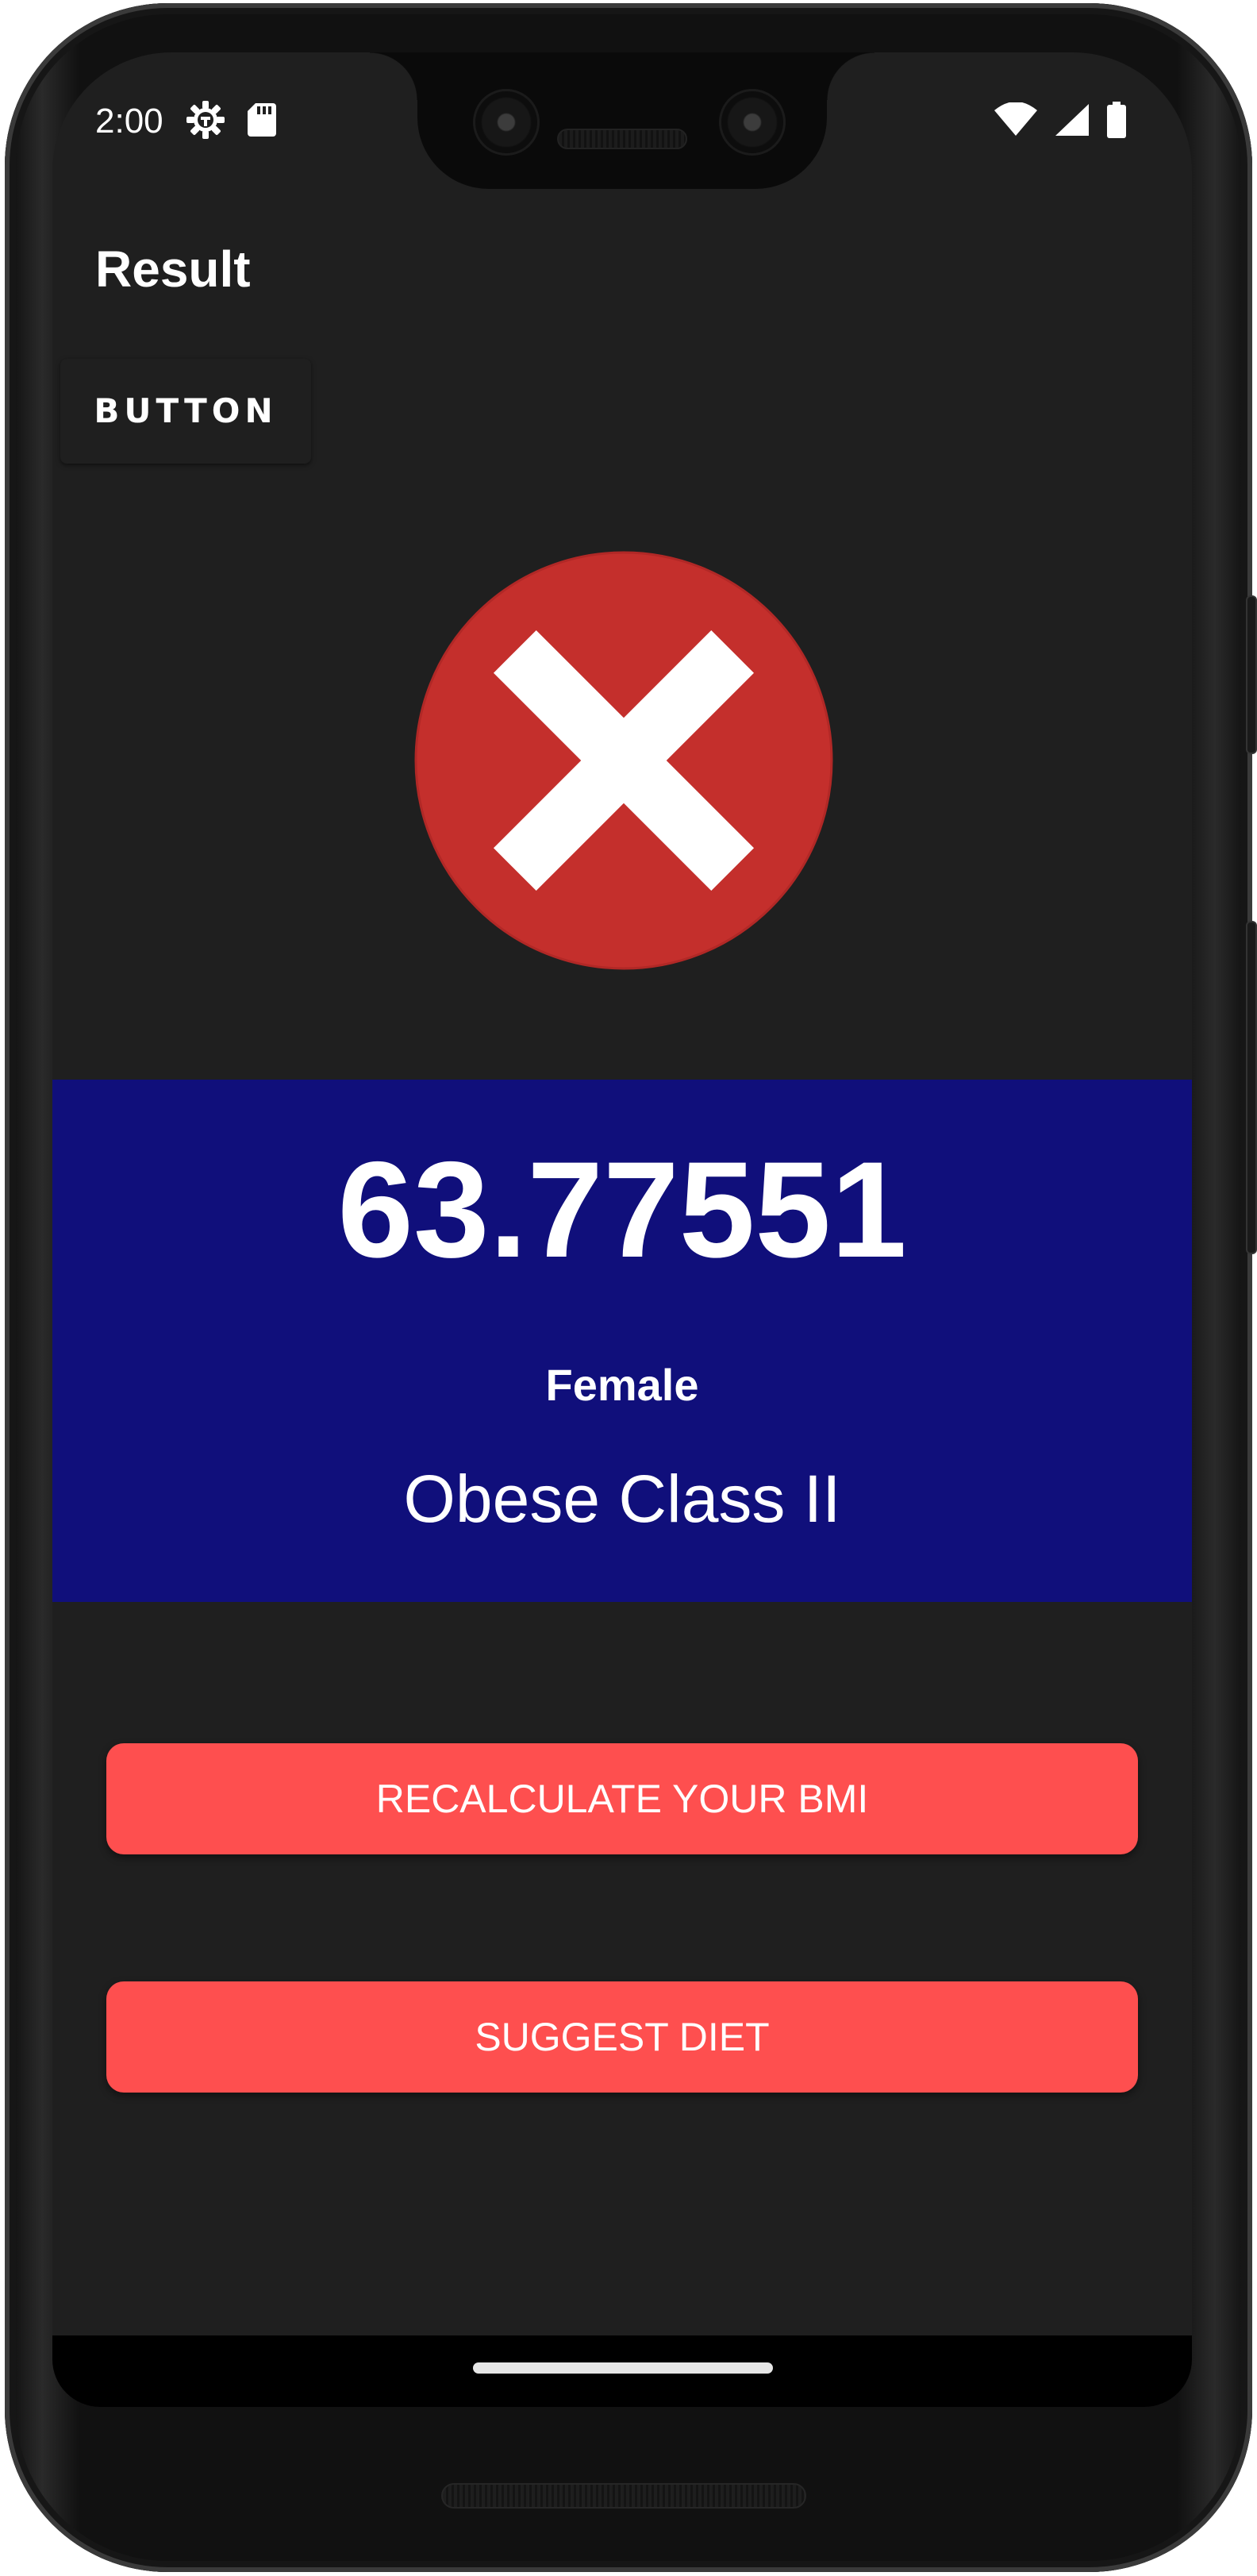 This screenshot has height=2576, width=1257. Describe the element at coordinates (206, 122) in the screenshot. I see `settings-gear-icon` at that location.